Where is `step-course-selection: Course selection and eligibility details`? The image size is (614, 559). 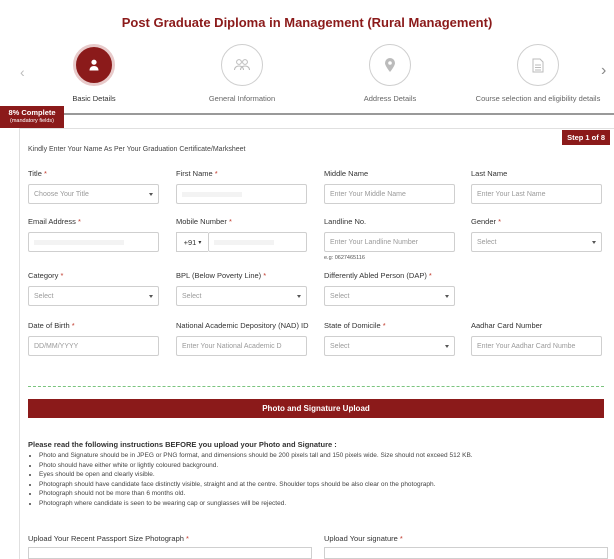 step-course-selection: Course selection and eligibility details is located at coordinates (538, 73).